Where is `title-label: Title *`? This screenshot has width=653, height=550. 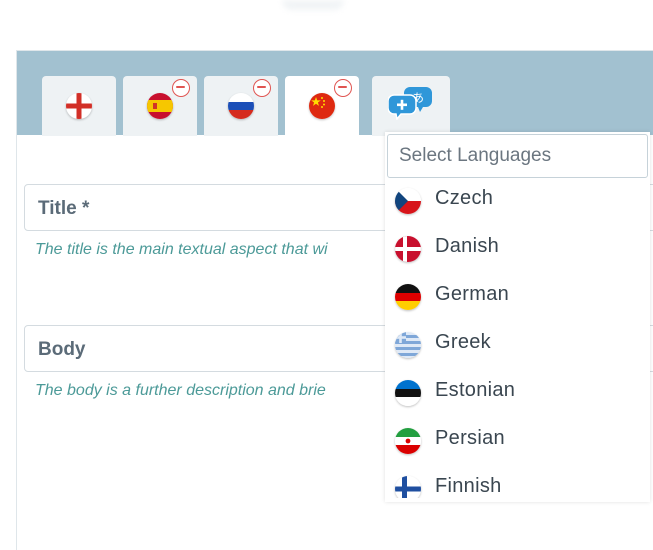 title-label: Title * is located at coordinates (64, 208).